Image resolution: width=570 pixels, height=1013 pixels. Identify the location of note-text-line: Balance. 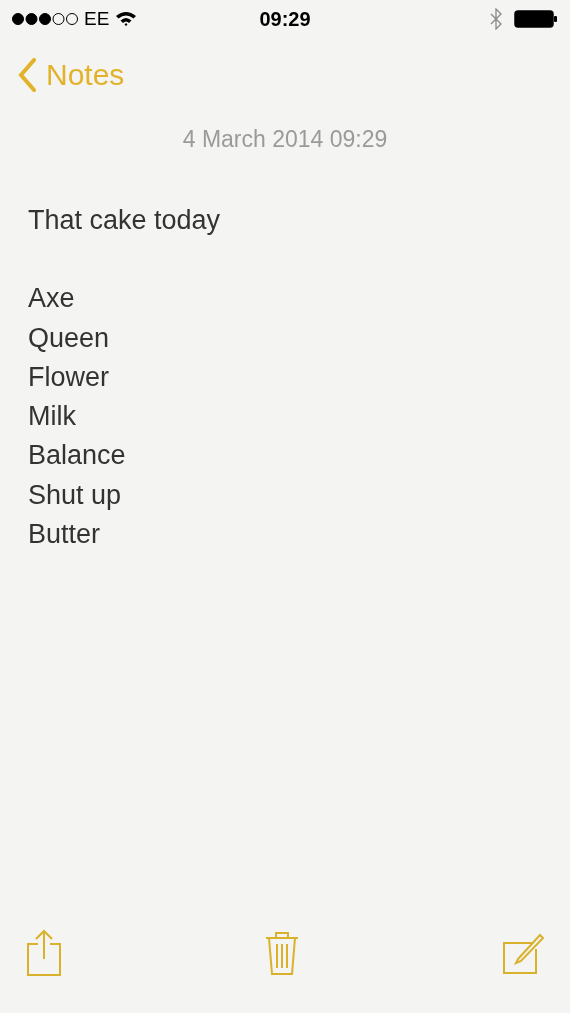
(77, 456).